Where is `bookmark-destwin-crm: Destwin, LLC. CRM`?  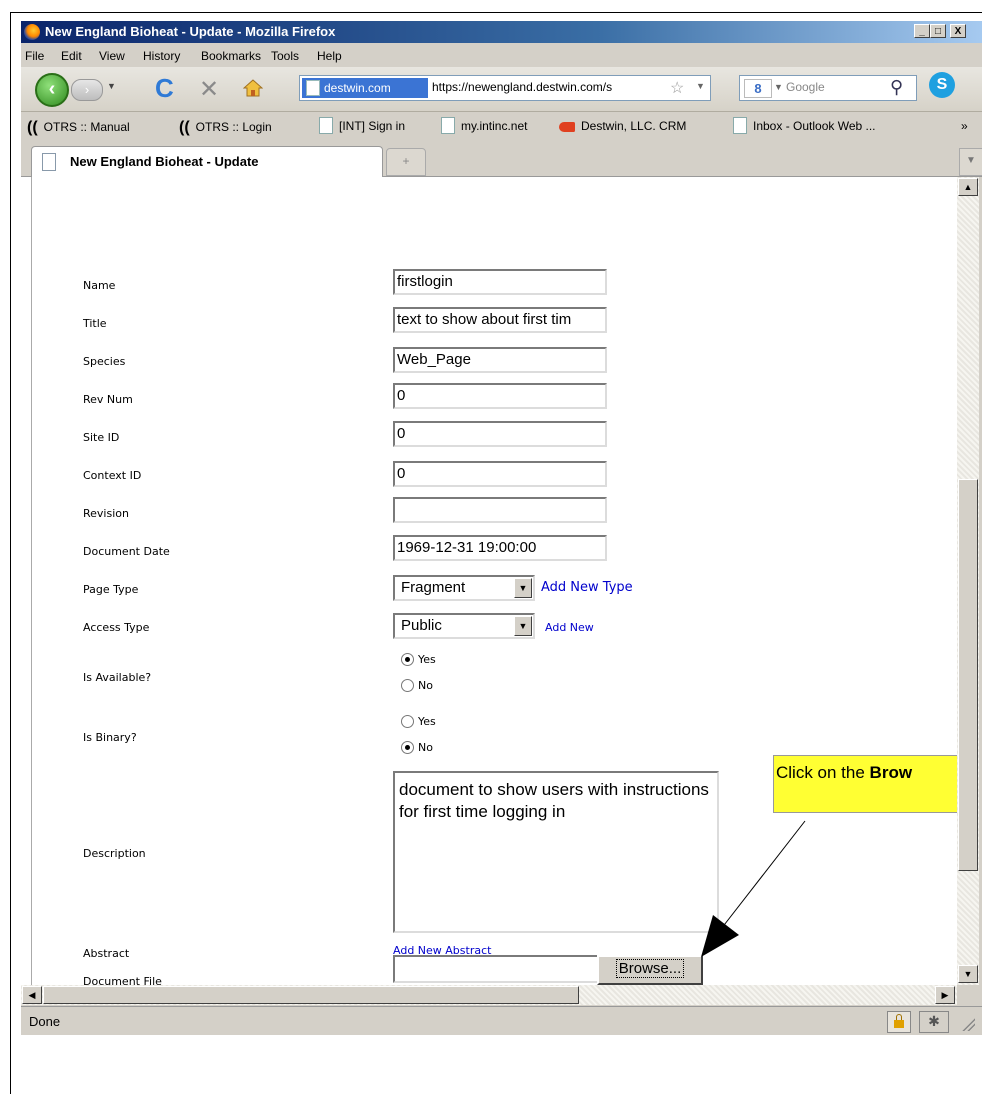
bookmark-destwin-crm: Destwin, LLC. CRM is located at coordinates (622, 126).